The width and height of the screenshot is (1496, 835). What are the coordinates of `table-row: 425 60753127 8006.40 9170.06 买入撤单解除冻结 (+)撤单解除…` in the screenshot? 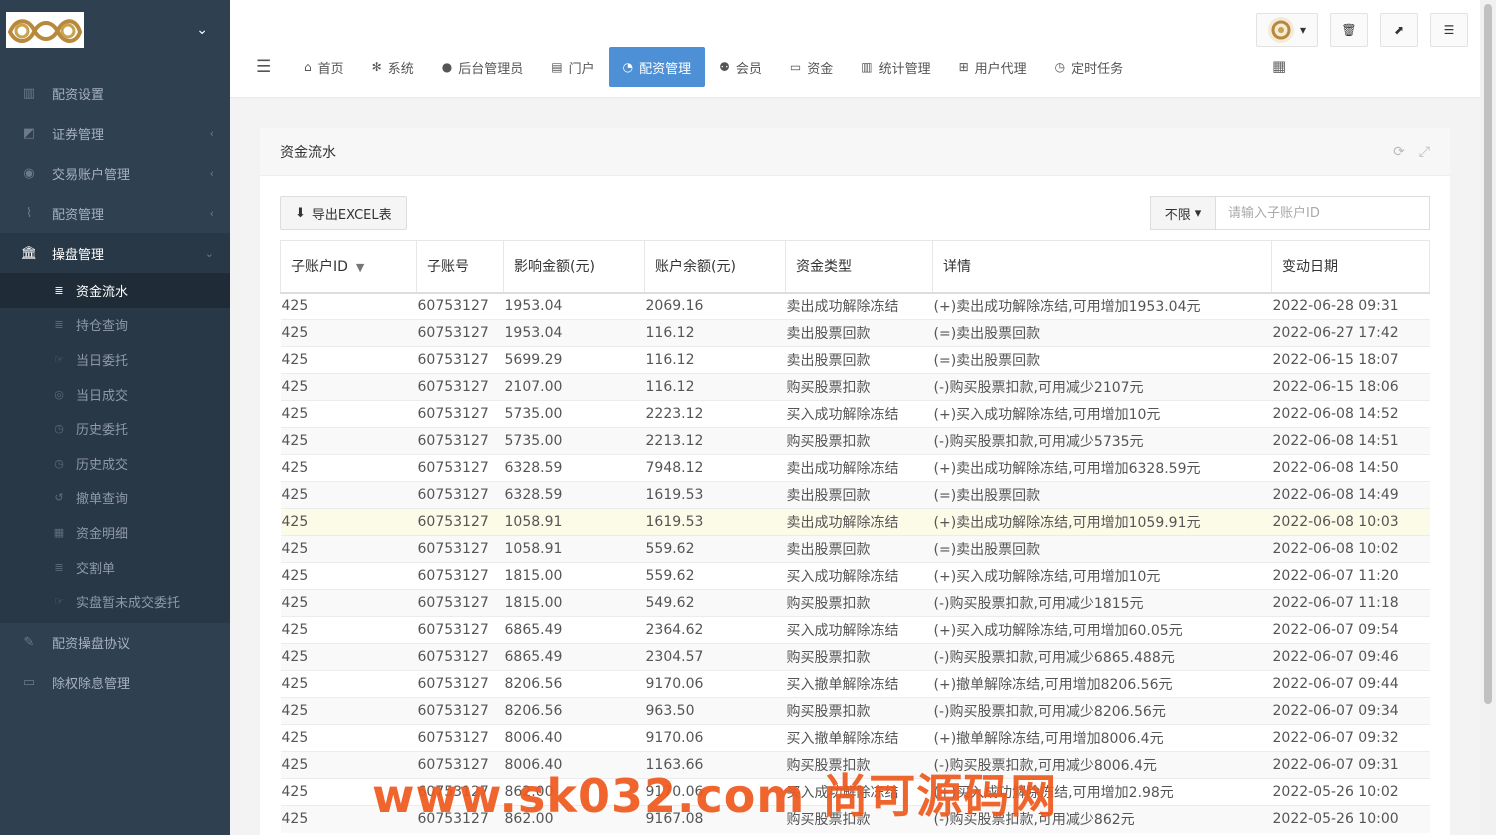 It's located at (855, 738).